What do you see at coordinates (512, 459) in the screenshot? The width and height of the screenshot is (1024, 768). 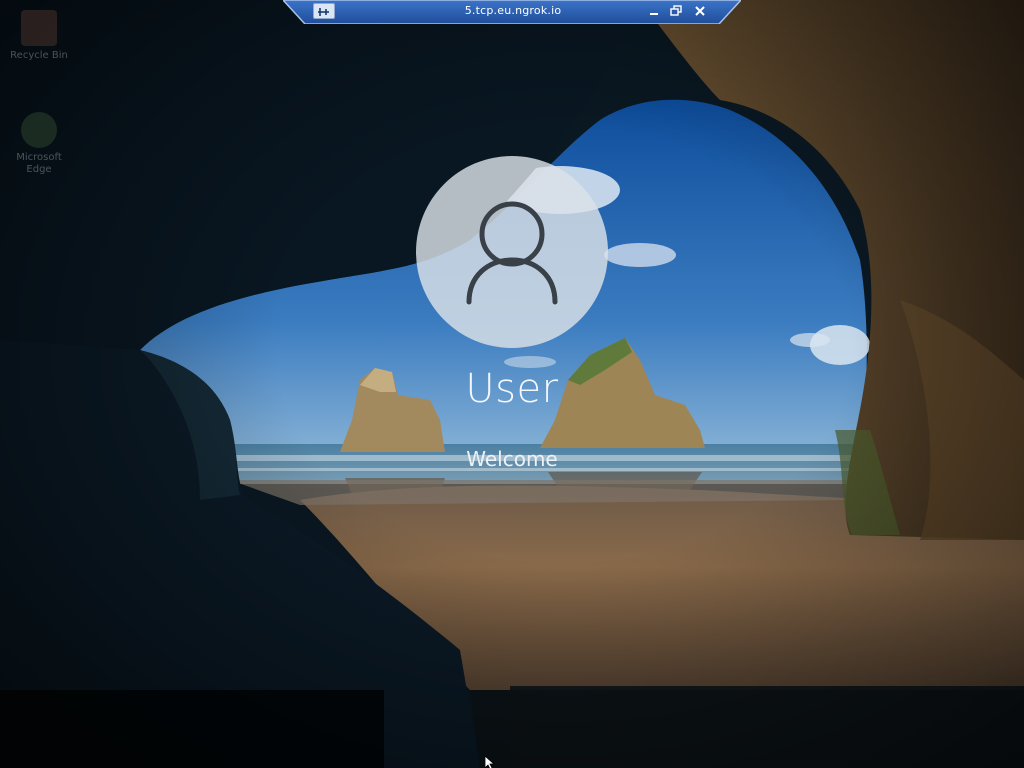 I see `welcome-status: Welcome` at bounding box center [512, 459].